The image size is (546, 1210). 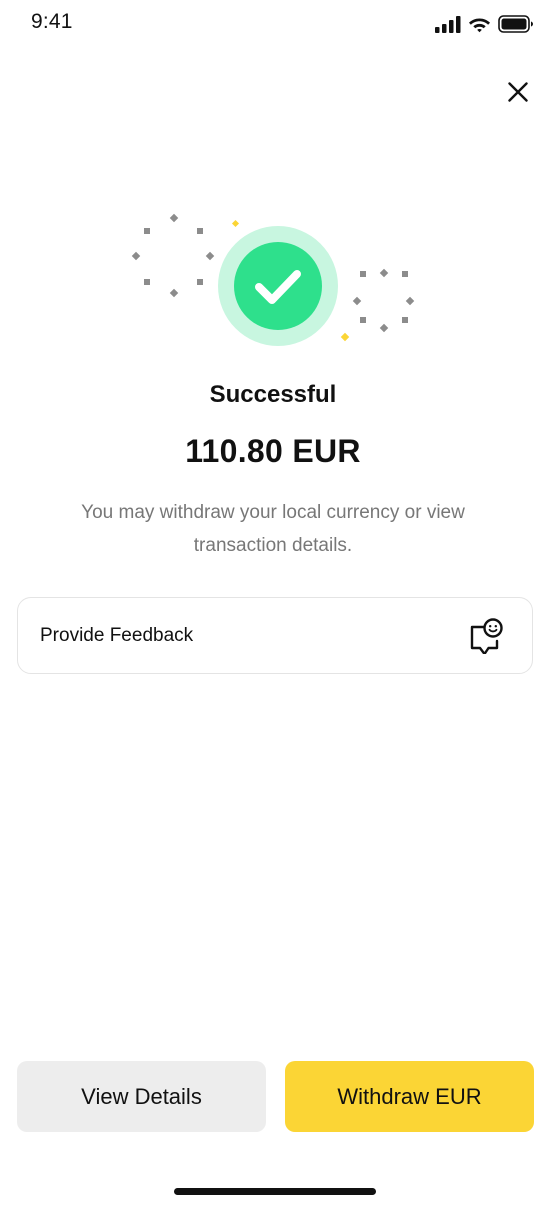 What do you see at coordinates (275, 635) in the screenshot?
I see `provide-feedback-card: Provide Feedback` at bounding box center [275, 635].